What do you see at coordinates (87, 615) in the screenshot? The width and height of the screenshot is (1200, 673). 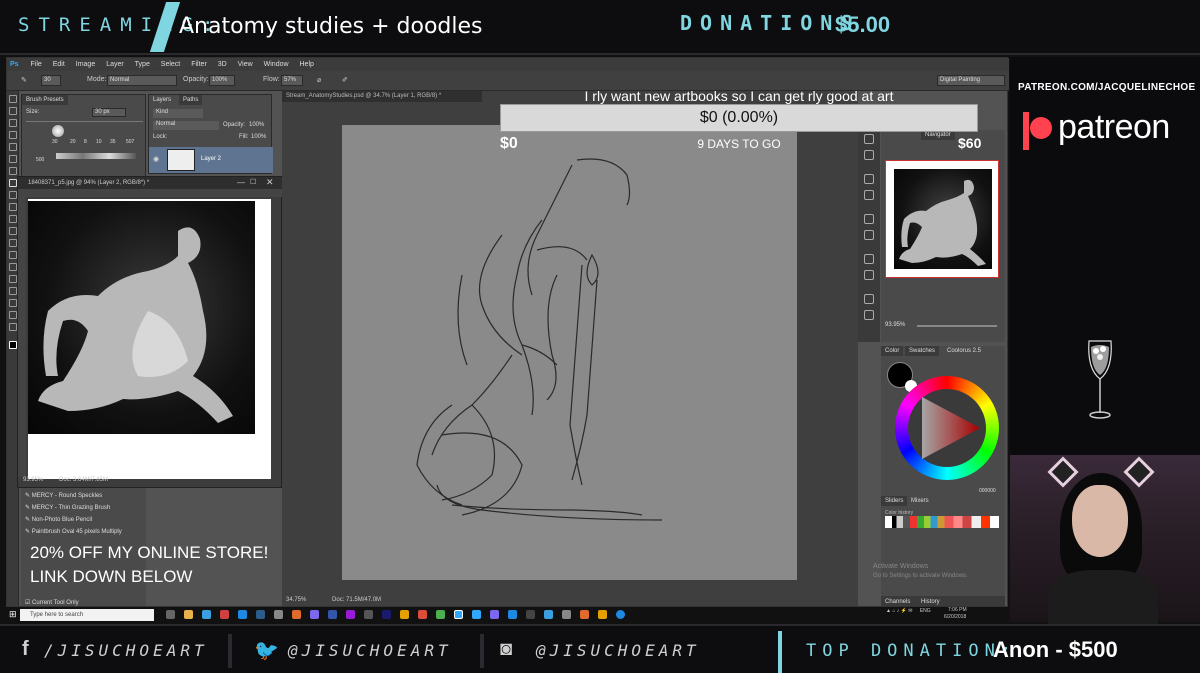 I see `taskbar-search-input: Type here to search` at bounding box center [87, 615].